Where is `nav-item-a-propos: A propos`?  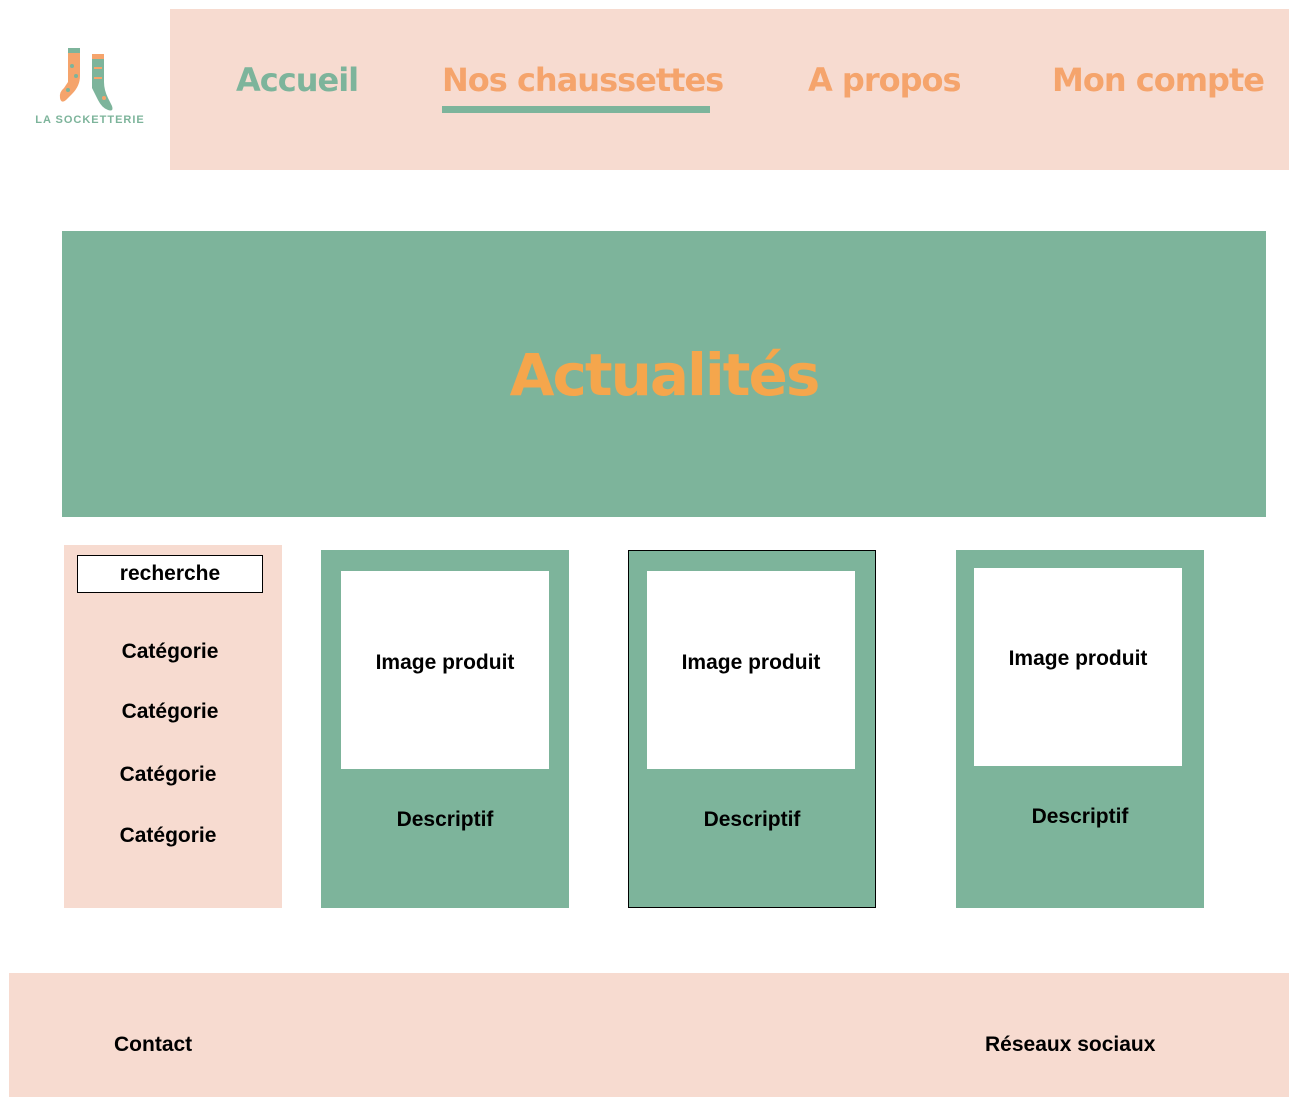
nav-item-a-propos: A propos is located at coordinates (885, 80).